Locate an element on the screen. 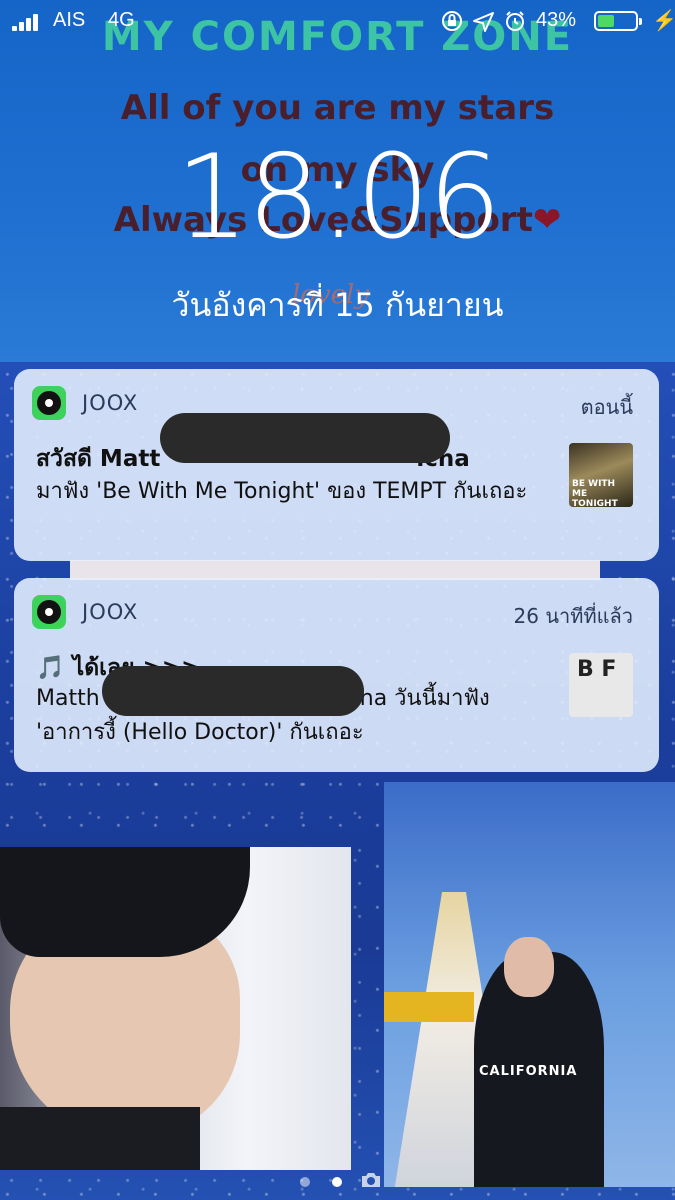 The image size is (675, 1200). lock-clock: 18:06 is located at coordinates (338, 197).